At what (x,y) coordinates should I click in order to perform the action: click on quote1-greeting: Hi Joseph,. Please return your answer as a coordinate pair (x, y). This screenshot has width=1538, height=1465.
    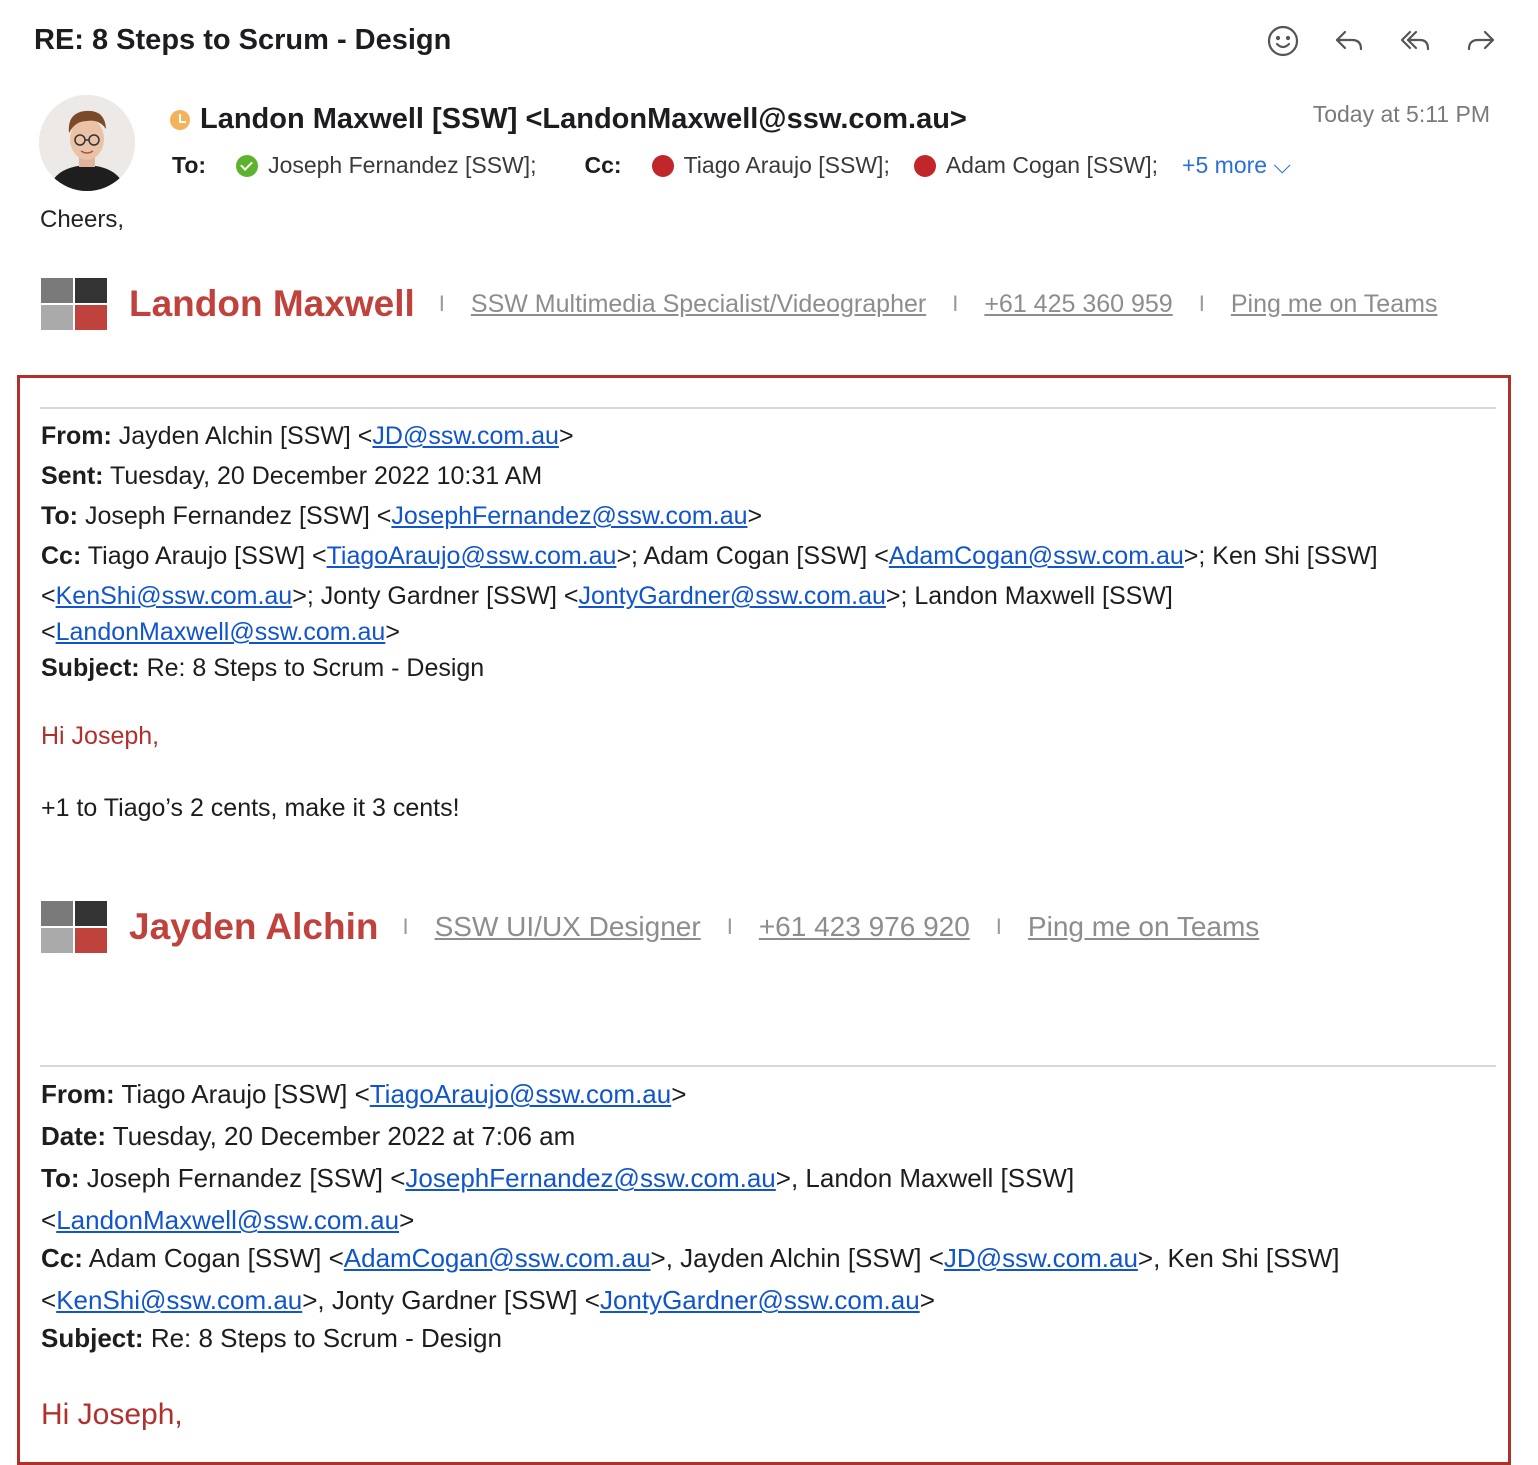
    Looking at the image, I should click on (100, 736).